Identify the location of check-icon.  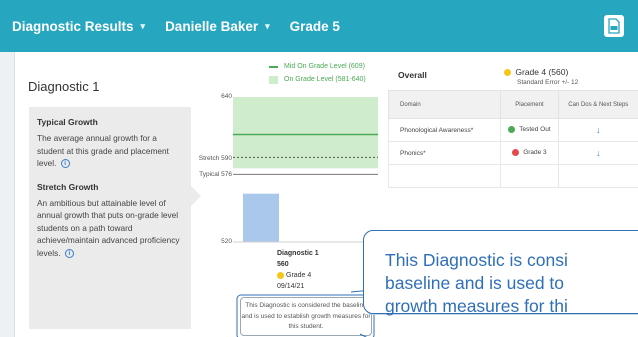
(512, 130).